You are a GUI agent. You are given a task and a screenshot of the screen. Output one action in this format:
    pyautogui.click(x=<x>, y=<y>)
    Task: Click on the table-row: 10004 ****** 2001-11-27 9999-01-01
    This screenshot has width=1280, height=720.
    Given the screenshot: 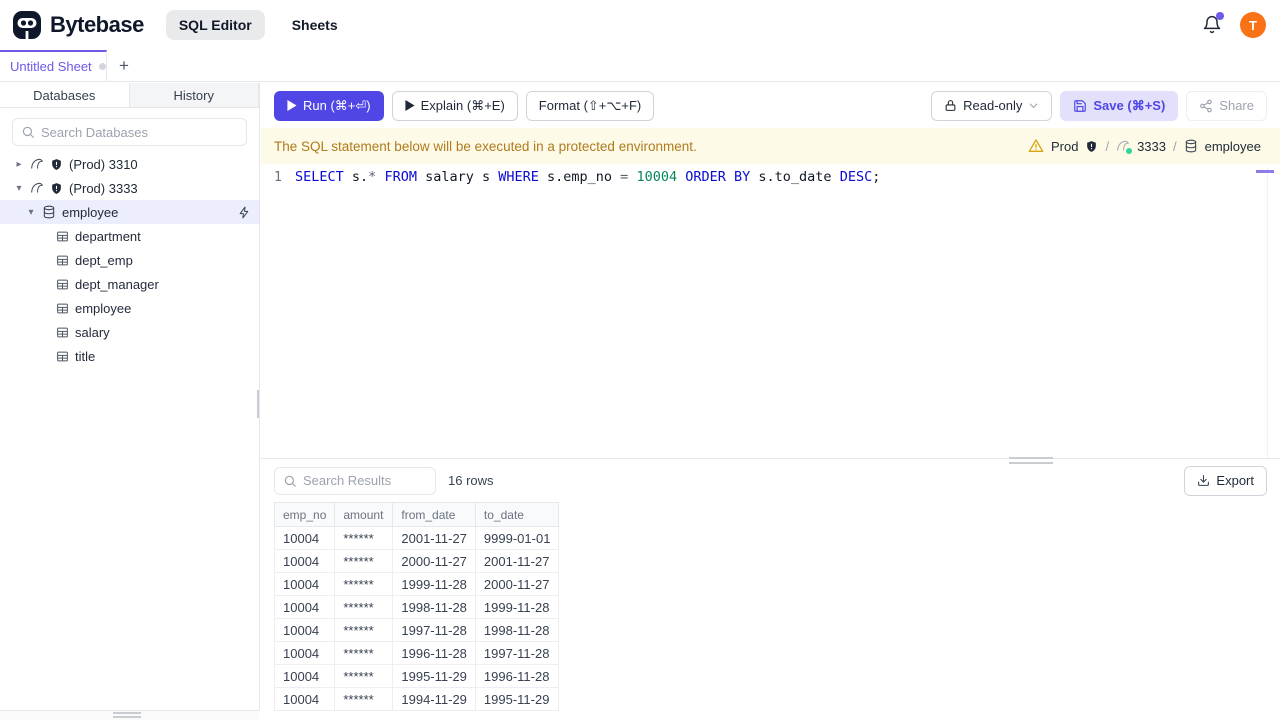 What is the action you would take?
    pyautogui.click(x=416, y=538)
    